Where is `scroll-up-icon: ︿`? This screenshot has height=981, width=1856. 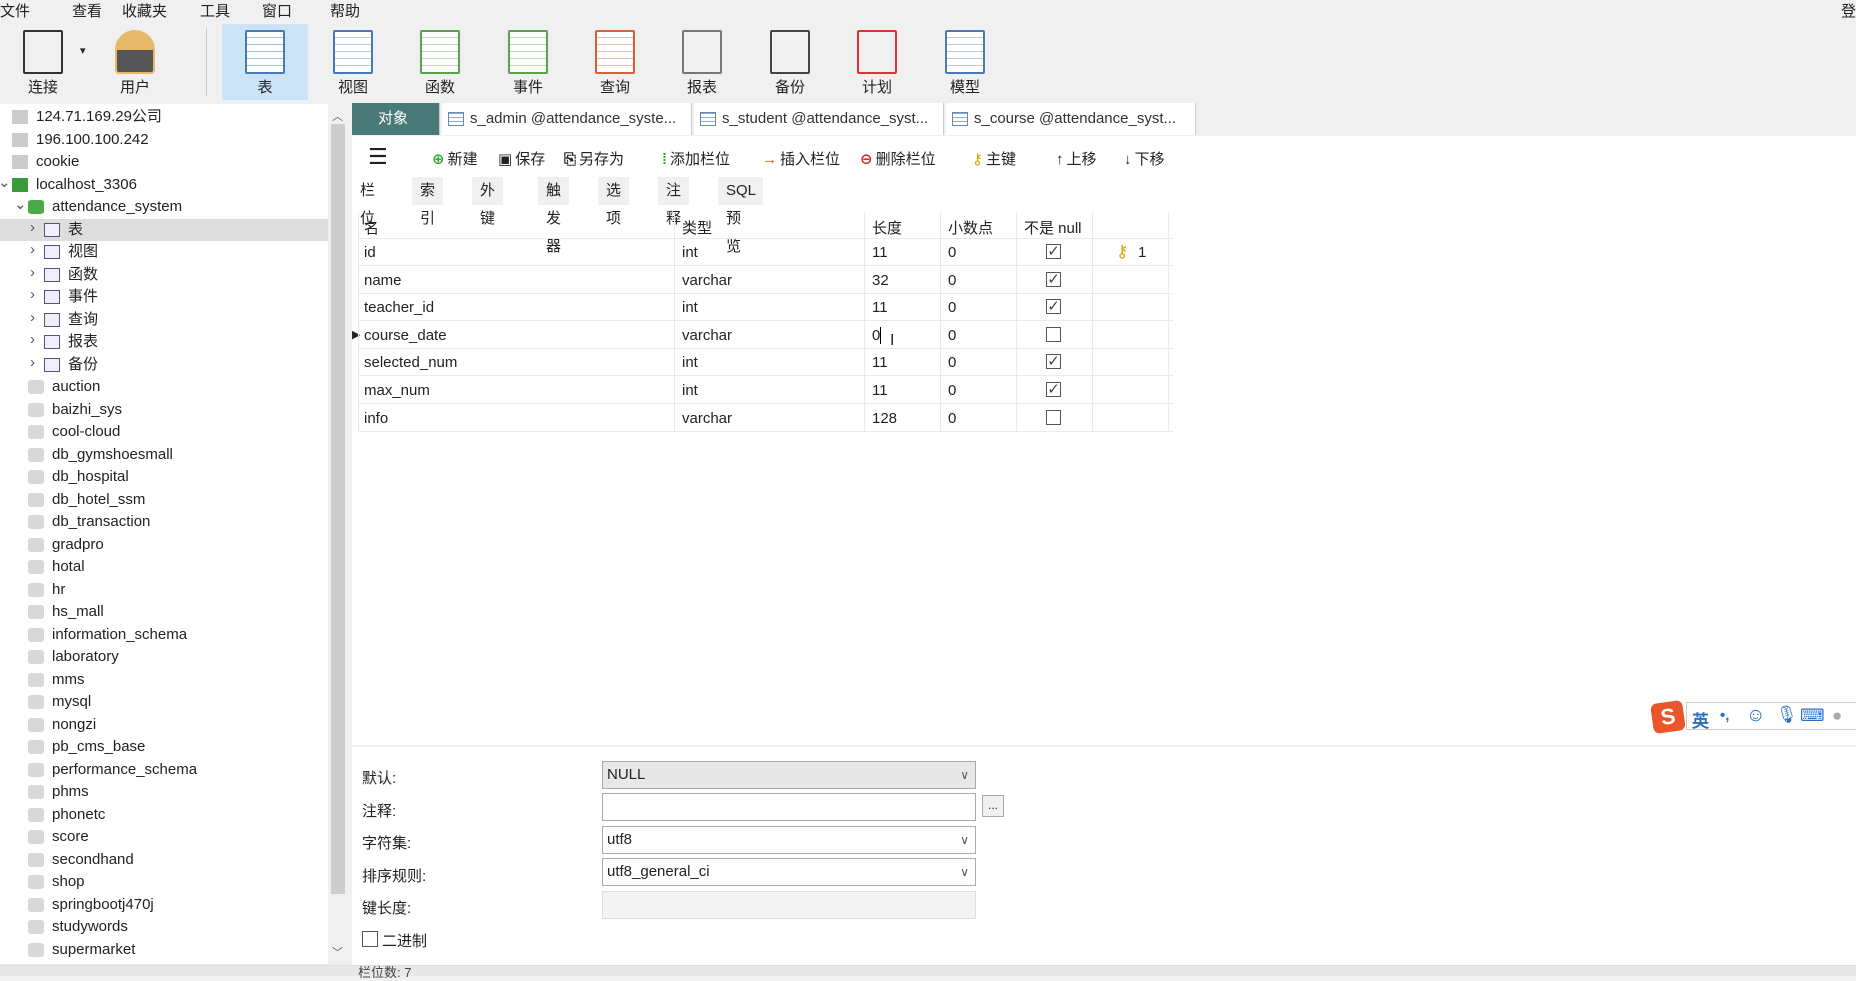 scroll-up-icon: ︿ is located at coordinates (337, 116).